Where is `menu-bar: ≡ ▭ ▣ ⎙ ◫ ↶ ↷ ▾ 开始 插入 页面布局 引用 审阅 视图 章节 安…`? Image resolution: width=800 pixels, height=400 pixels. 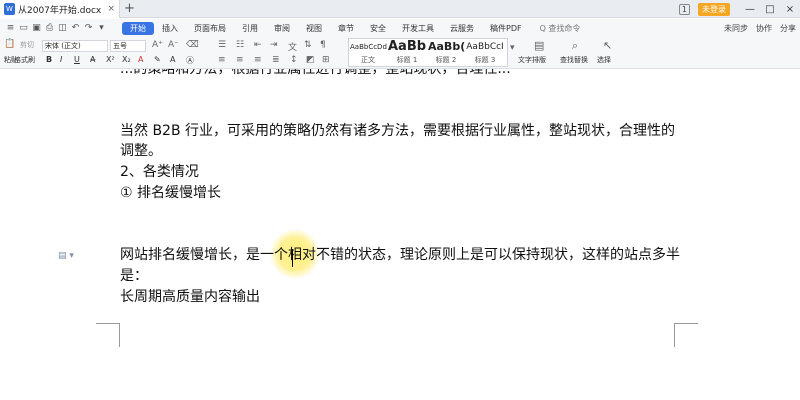 menu-bar: ≡ ▭ ▣ ⎙ ◫ ↶ ↷ ▾ 开始 插入 页面布局 引用 审阅 视图 章节 安… is located at coordinates (400, 28).